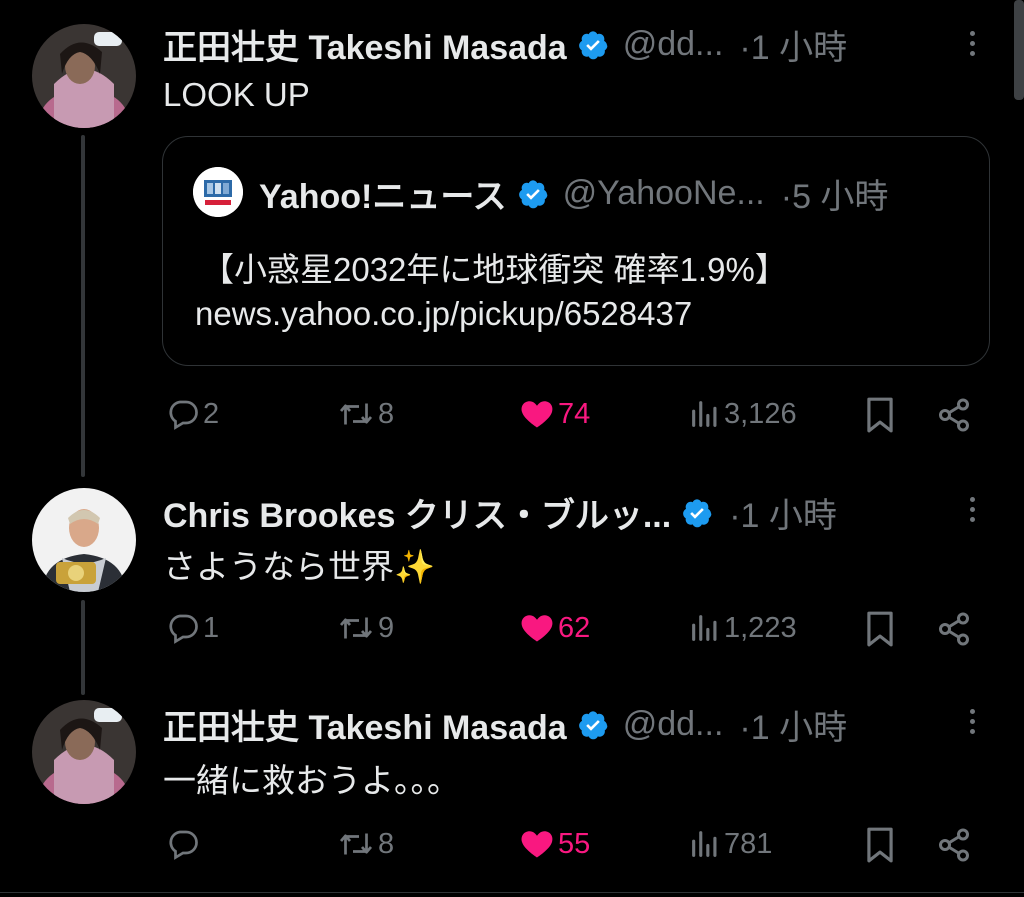 The image size is (1024, 897). What do you see at coordinates (299, 566) in the screenshot?
I see `tweet-text: さようなら世界✨` at bounding box center [299, 566].